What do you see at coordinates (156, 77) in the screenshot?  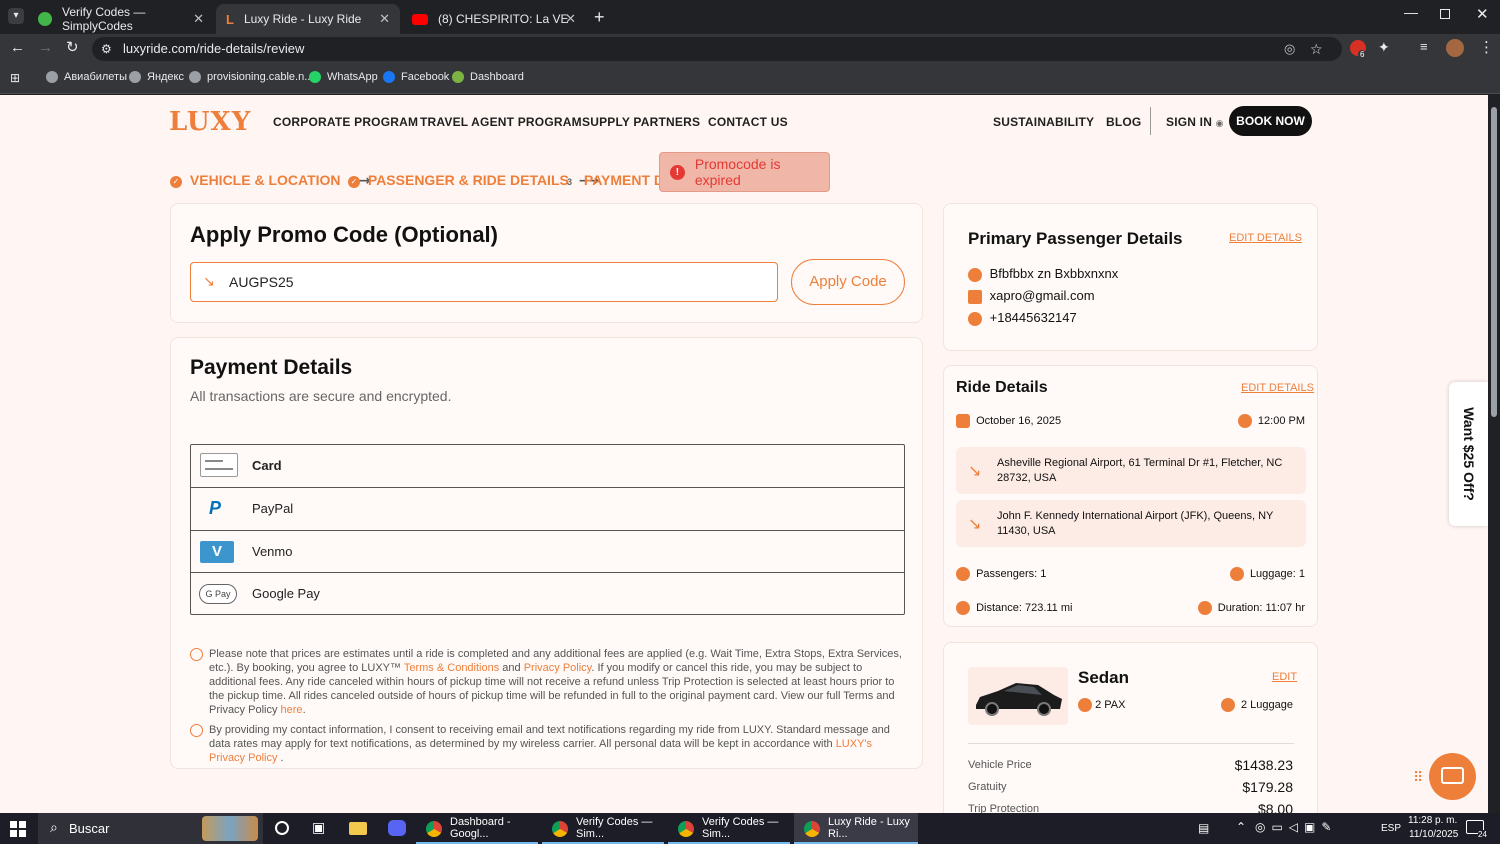 I see `bookmark-yandex: Яндекс` at bounding box center [156, 77].